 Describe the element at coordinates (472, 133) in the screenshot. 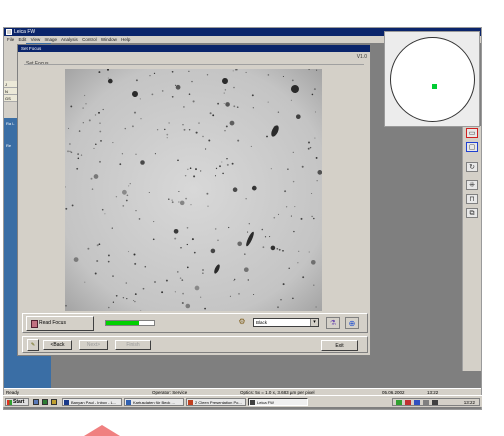

I see `rectangle-red-icon: ▭` at that location.